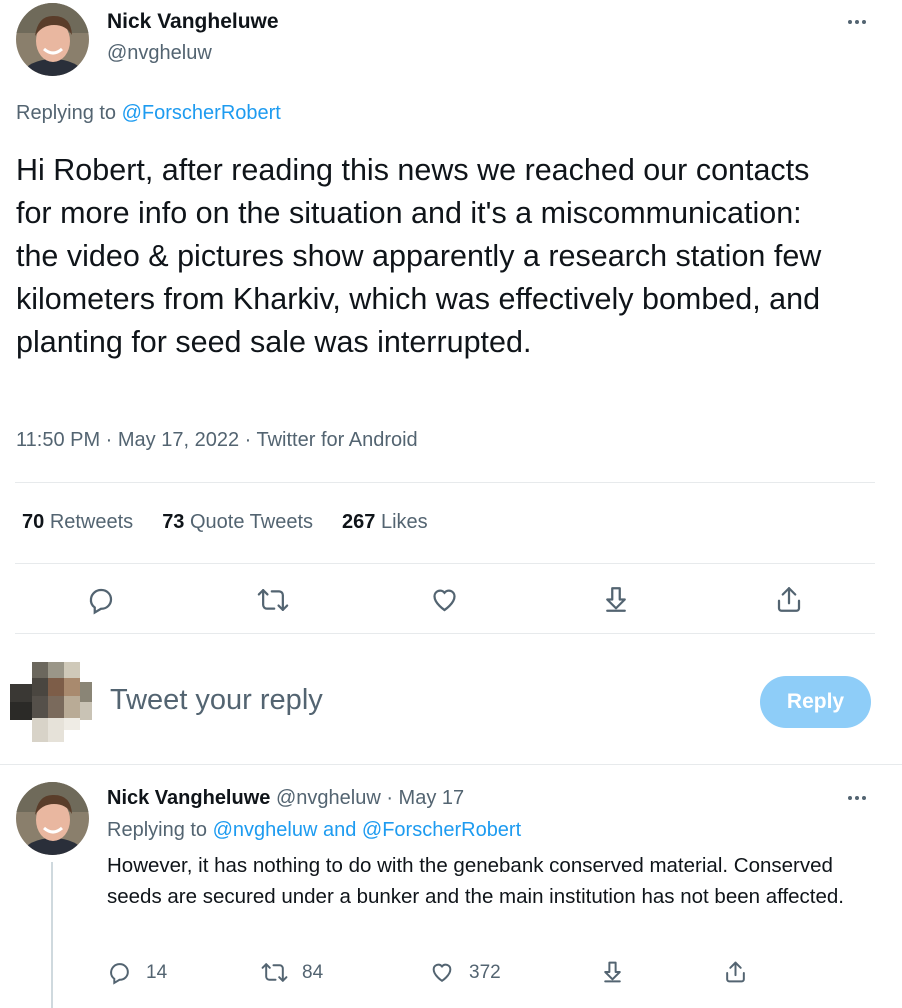  Describe the element at coordinates (815, 702) in the screenshot. I see `reply-button: Reply` at that location.